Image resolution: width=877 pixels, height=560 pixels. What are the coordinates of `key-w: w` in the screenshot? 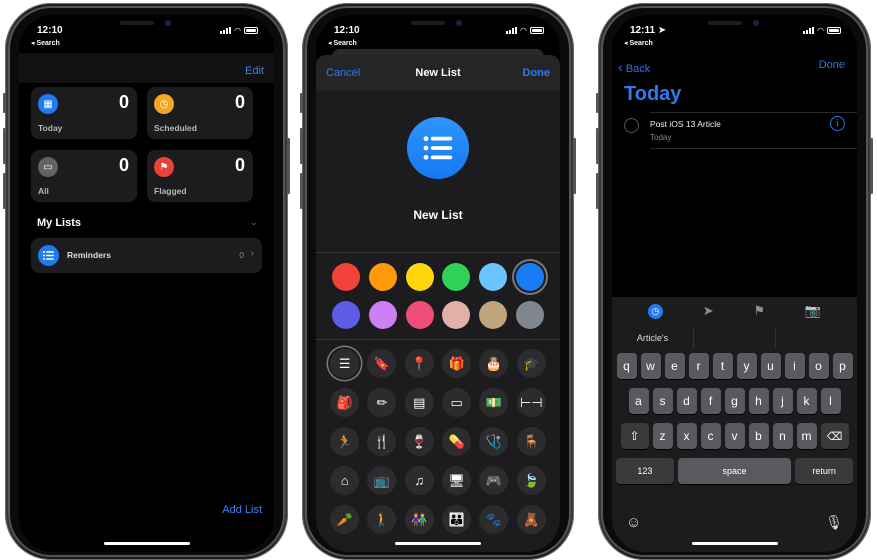 It's located at (650, 366).